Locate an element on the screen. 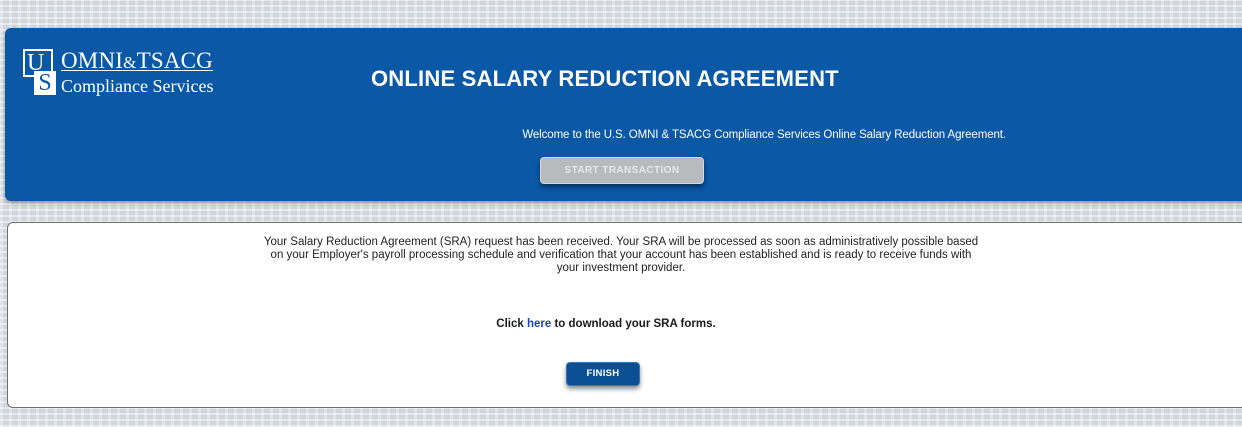 Image resolution: width=1242 pixels, height=427 pixels. logo: U S OMNI&TSACG Compliance Services is located at coordinates (118, 73).